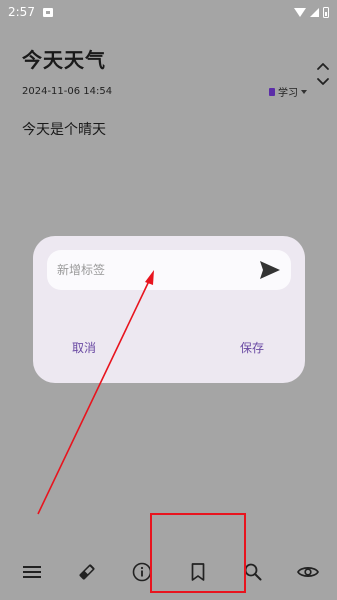 The height and width of the screenshot is (600, 337). I want to click on info-icon, so click(142, 572).